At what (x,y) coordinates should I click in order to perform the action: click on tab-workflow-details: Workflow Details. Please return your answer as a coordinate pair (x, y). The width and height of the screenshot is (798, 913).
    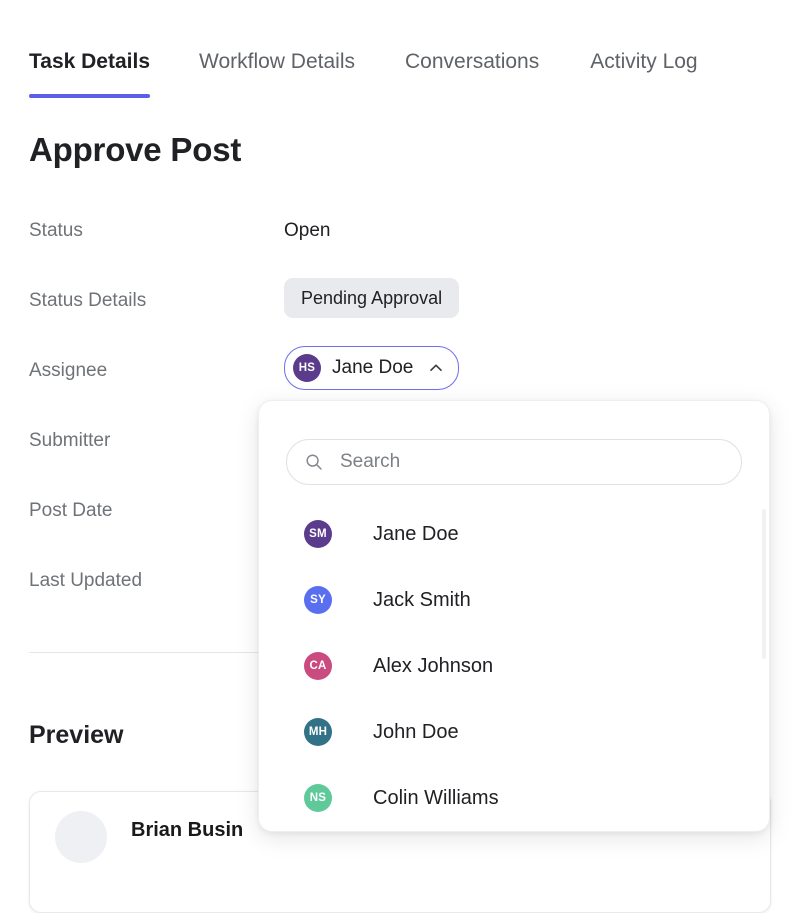
    Looking at the image, I should click on (277, 73).